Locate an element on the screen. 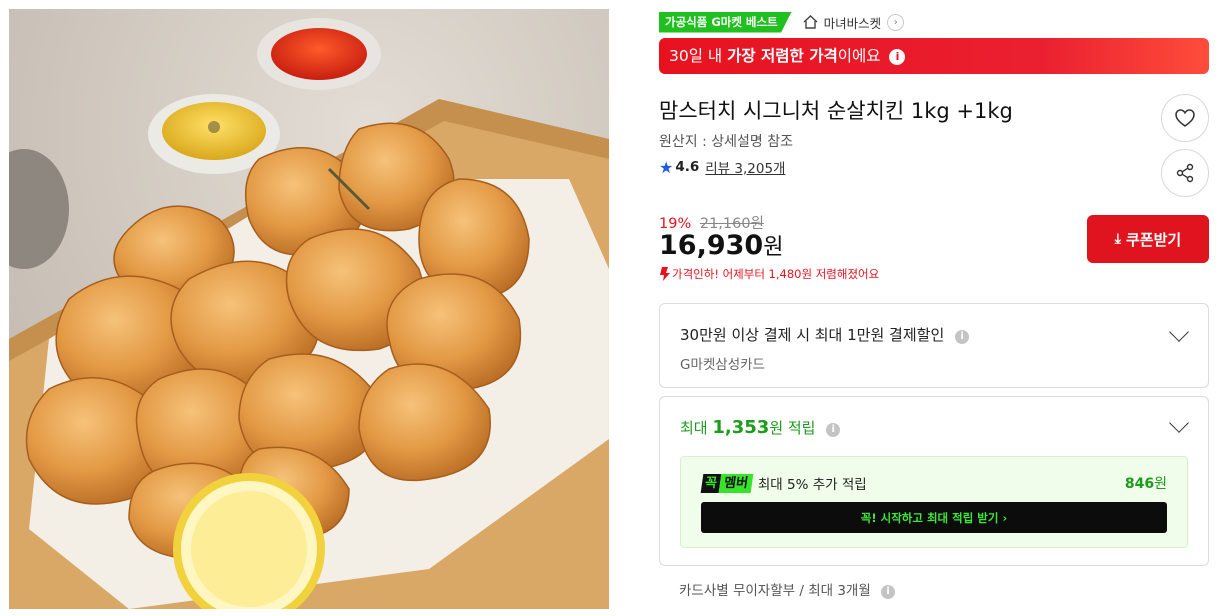 The width and height of the screenshot is (1221, 616). points-suffix: 원 적립 is located at coordinates (792, 428).